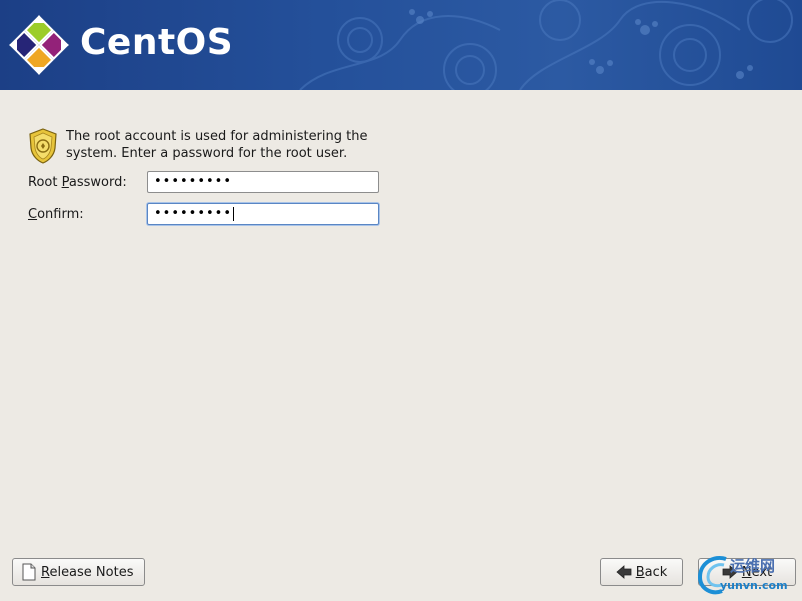 The image size is (802, 601). I want to click on document-icon, so click(29, 572).